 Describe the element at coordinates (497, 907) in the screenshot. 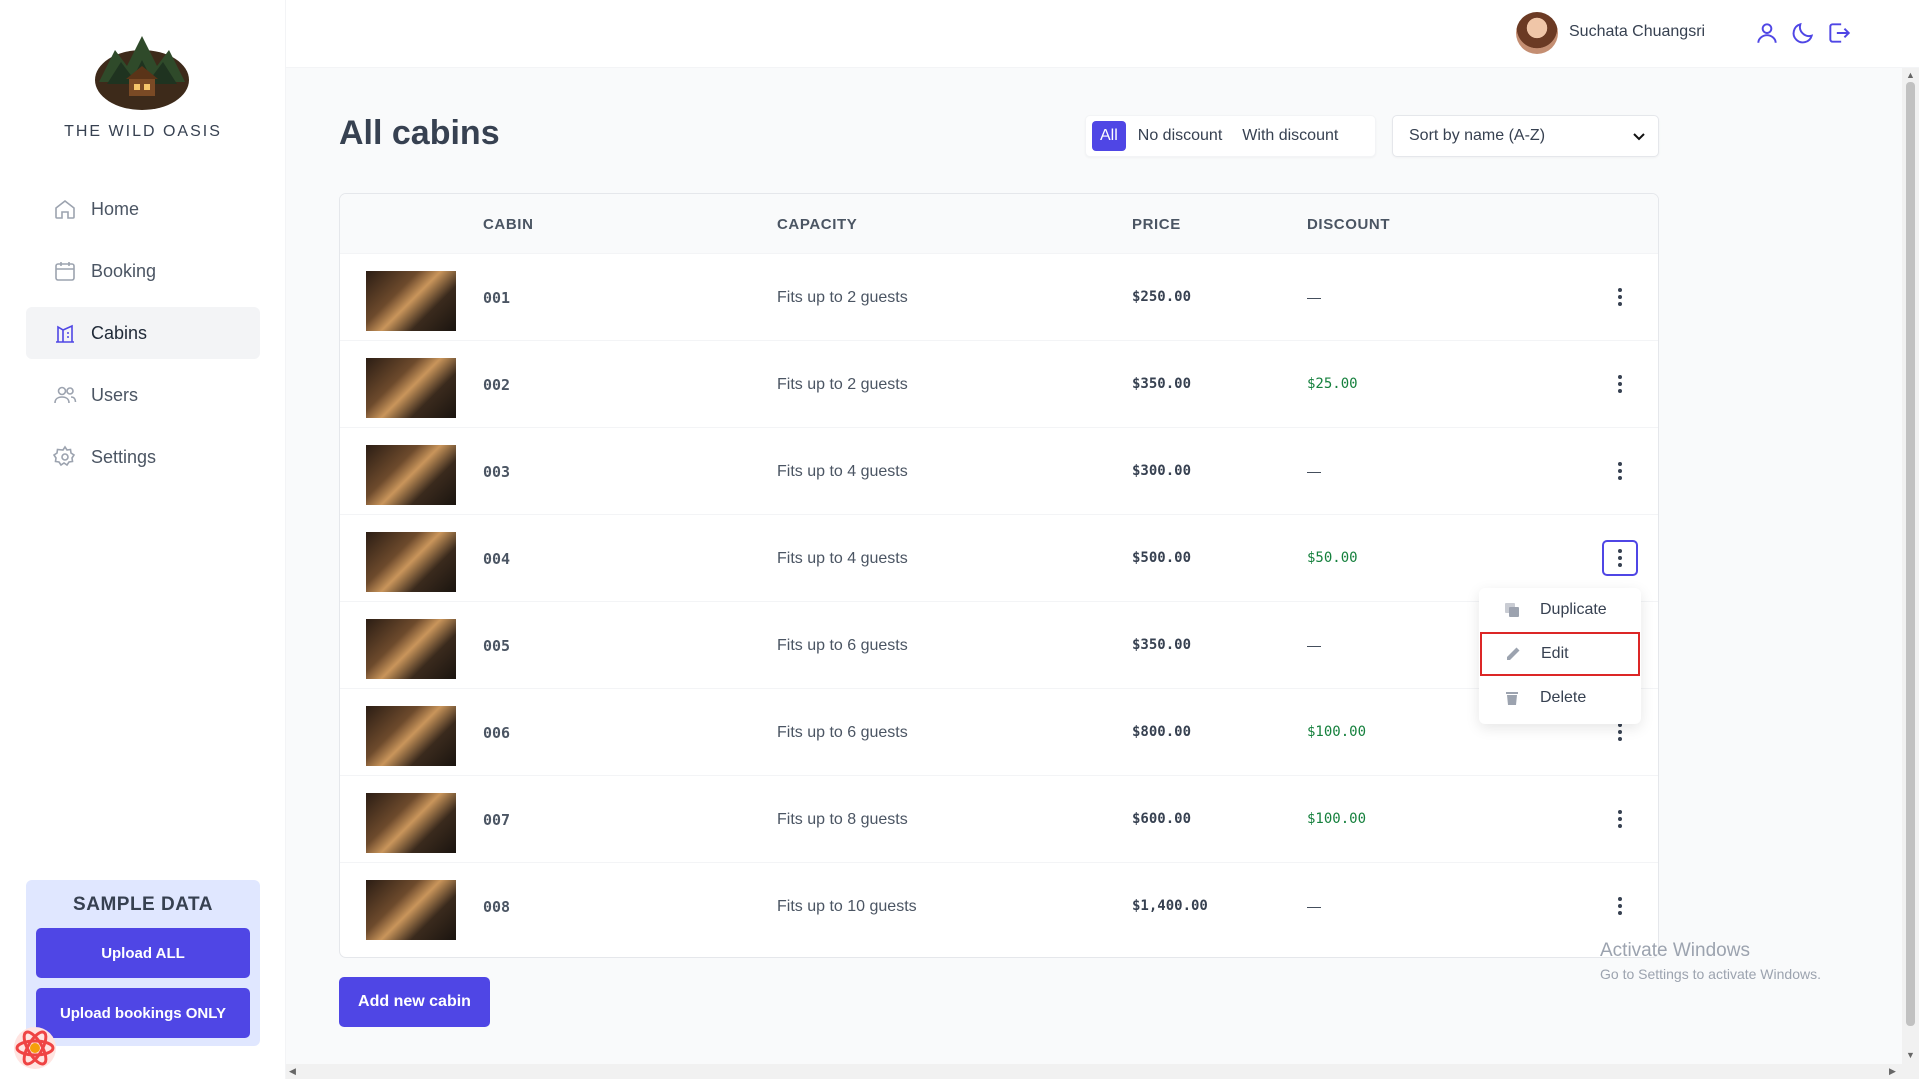

I see `cabin-name: 008` at that location.